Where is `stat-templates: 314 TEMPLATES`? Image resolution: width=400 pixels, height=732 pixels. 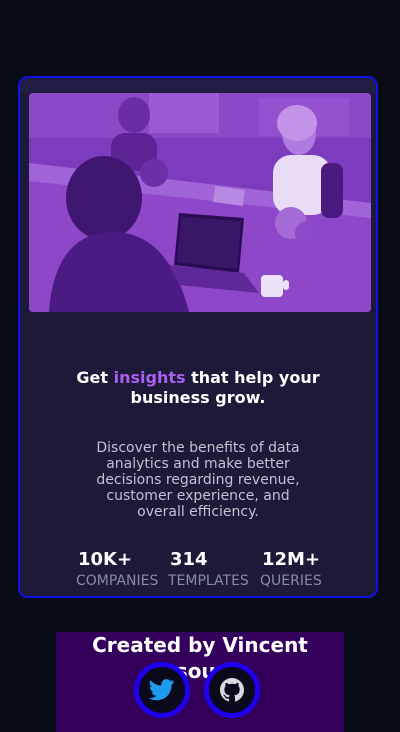 stat-templates: 314 TEMPLATES is located at coordinates (215, 569).